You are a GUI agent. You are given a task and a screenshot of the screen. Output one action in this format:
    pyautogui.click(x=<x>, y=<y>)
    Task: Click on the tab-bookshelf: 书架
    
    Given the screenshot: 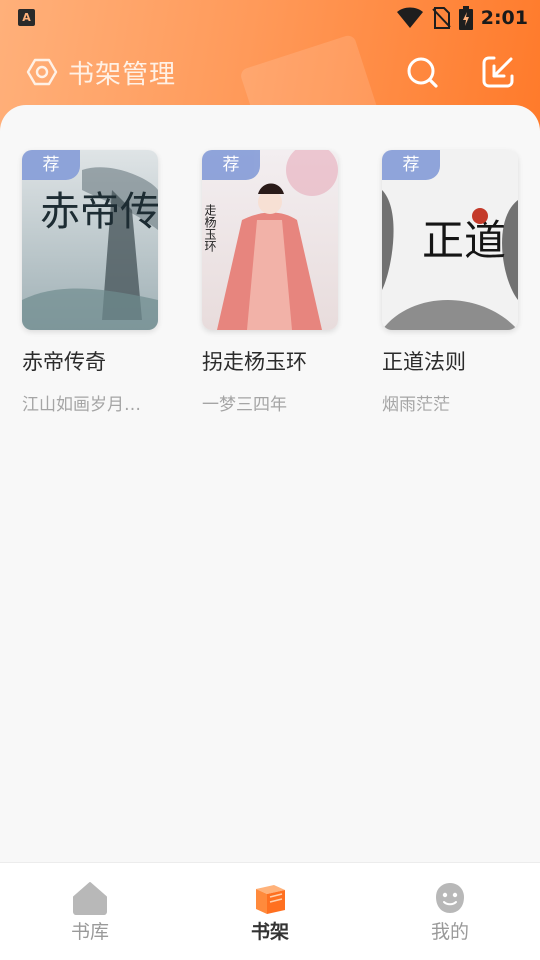 What is the action you would take?
    pyautogui.click(x=270, y=911)
    